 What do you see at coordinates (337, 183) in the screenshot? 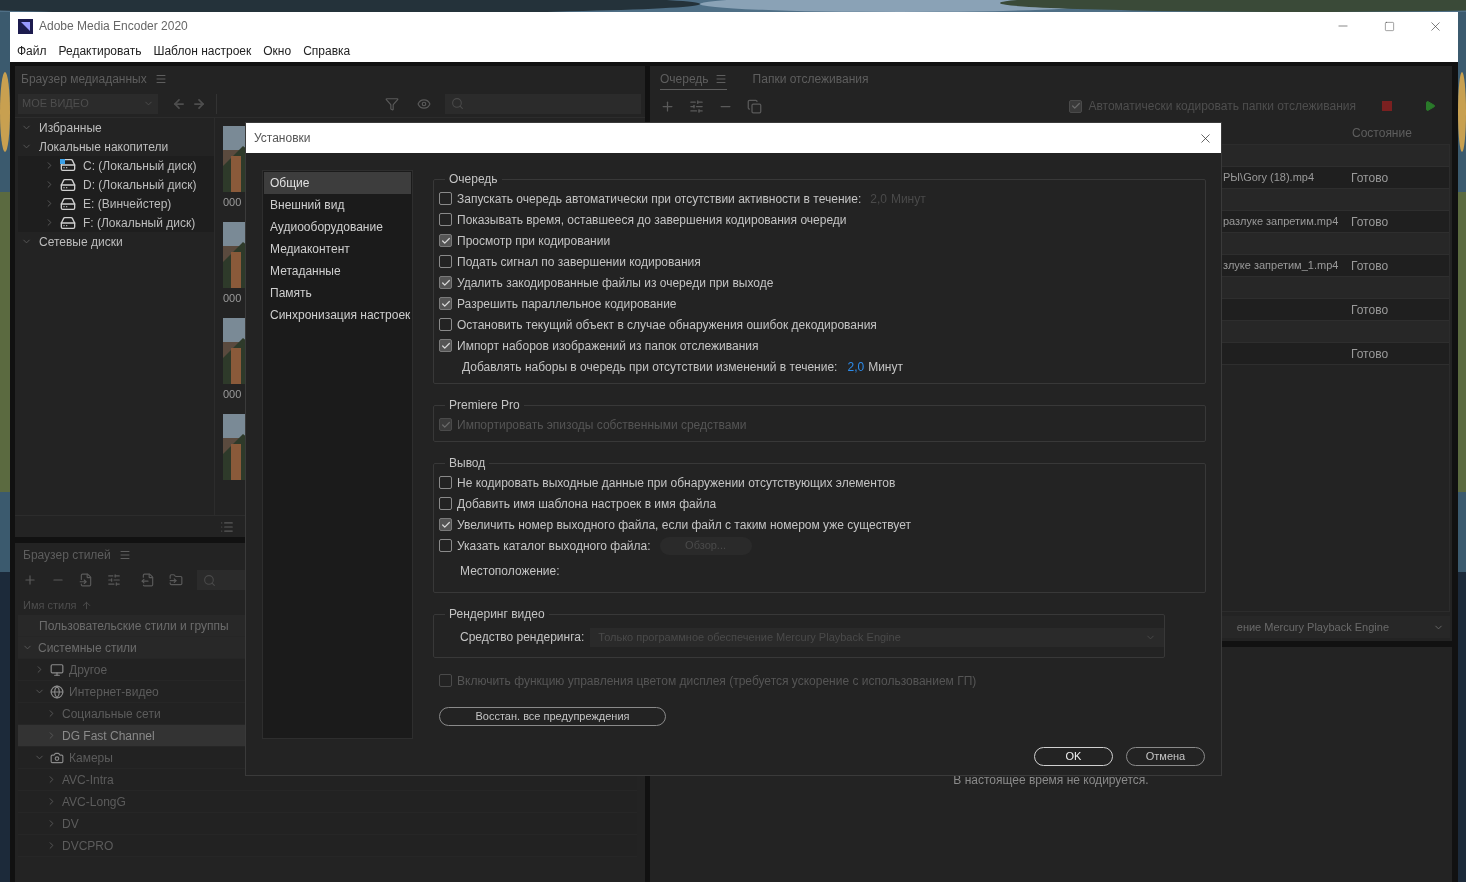
I see `category-item: Общие` at bounding box center [337, 183].